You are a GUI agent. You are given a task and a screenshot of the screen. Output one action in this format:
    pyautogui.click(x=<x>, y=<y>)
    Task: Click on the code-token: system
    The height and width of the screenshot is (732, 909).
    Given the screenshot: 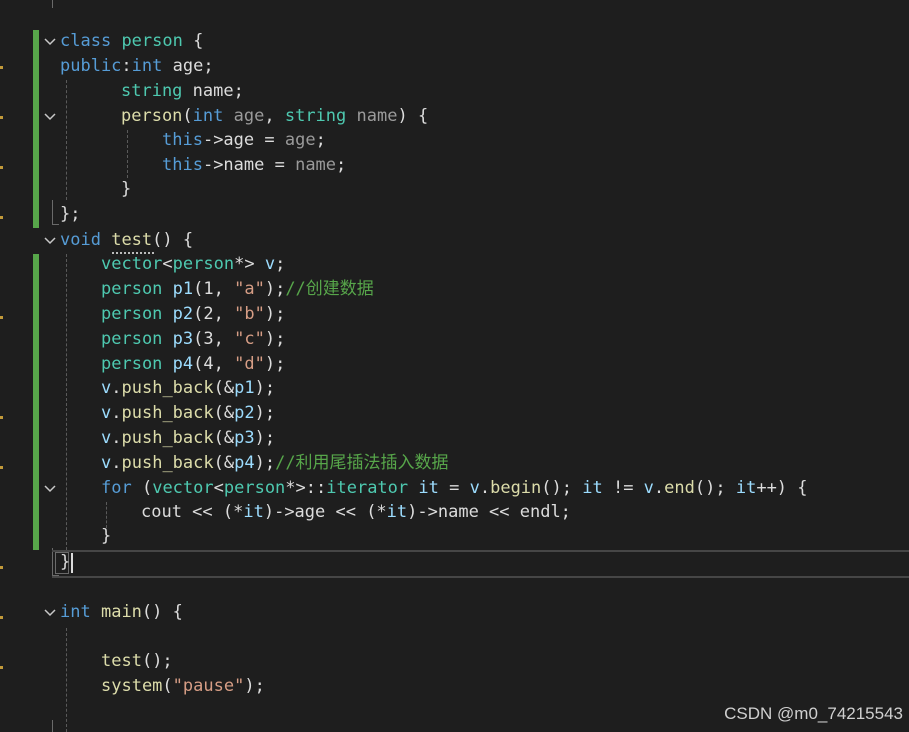 What is the action you would take?
    pyautogui.click(x=132, y=686)
    